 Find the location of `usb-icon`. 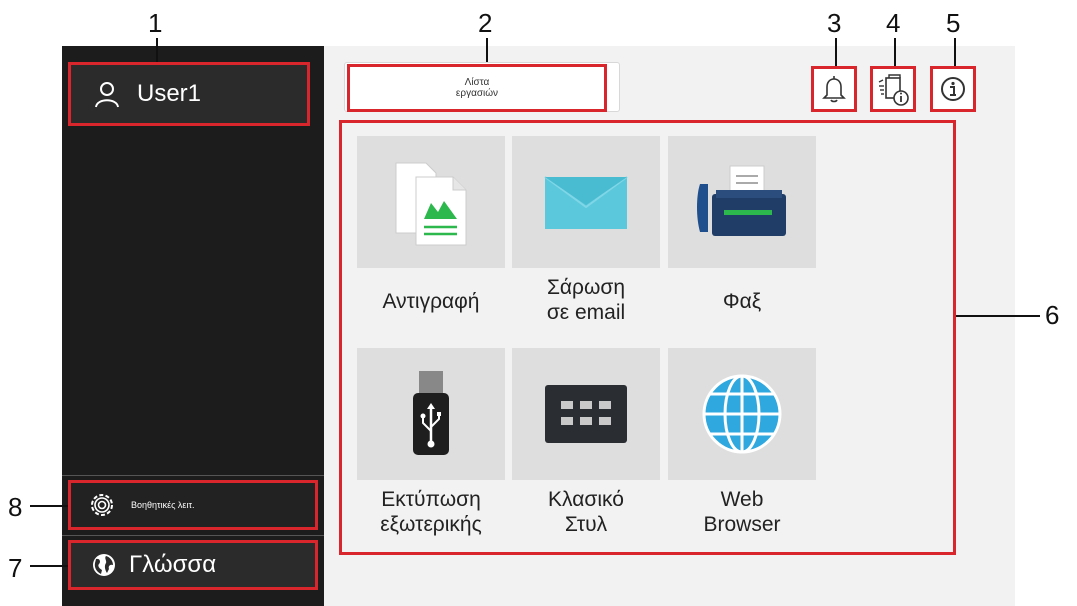

usb-icon is located at coordinates (431, 413).